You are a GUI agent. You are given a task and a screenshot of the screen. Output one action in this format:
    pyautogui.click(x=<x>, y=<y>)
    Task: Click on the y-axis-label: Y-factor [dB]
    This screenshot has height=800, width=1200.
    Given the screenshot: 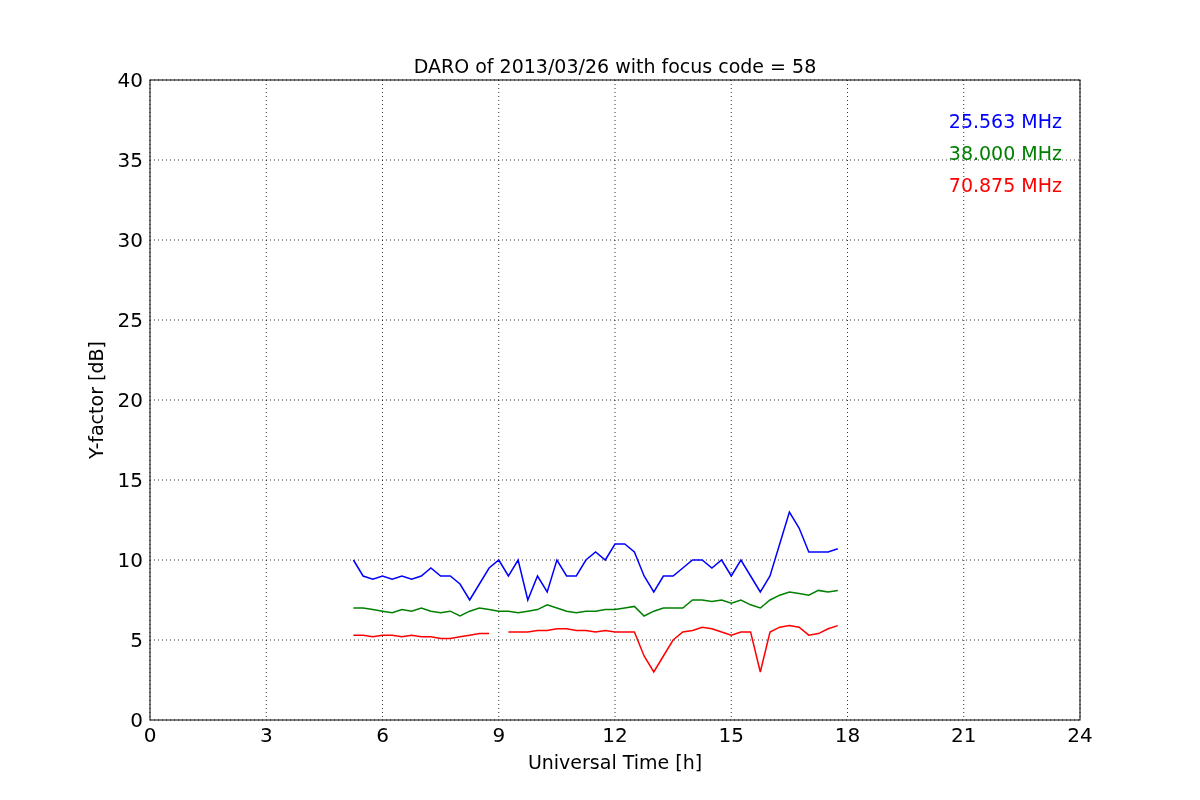 What is the action you would take?
    pyautogui.click(x=96, y=400)
    